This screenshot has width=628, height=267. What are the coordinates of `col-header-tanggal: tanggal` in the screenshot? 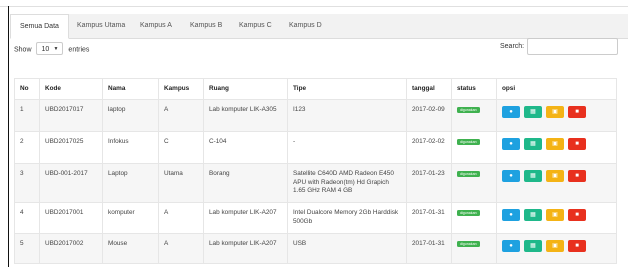 It's located at (429, 89).